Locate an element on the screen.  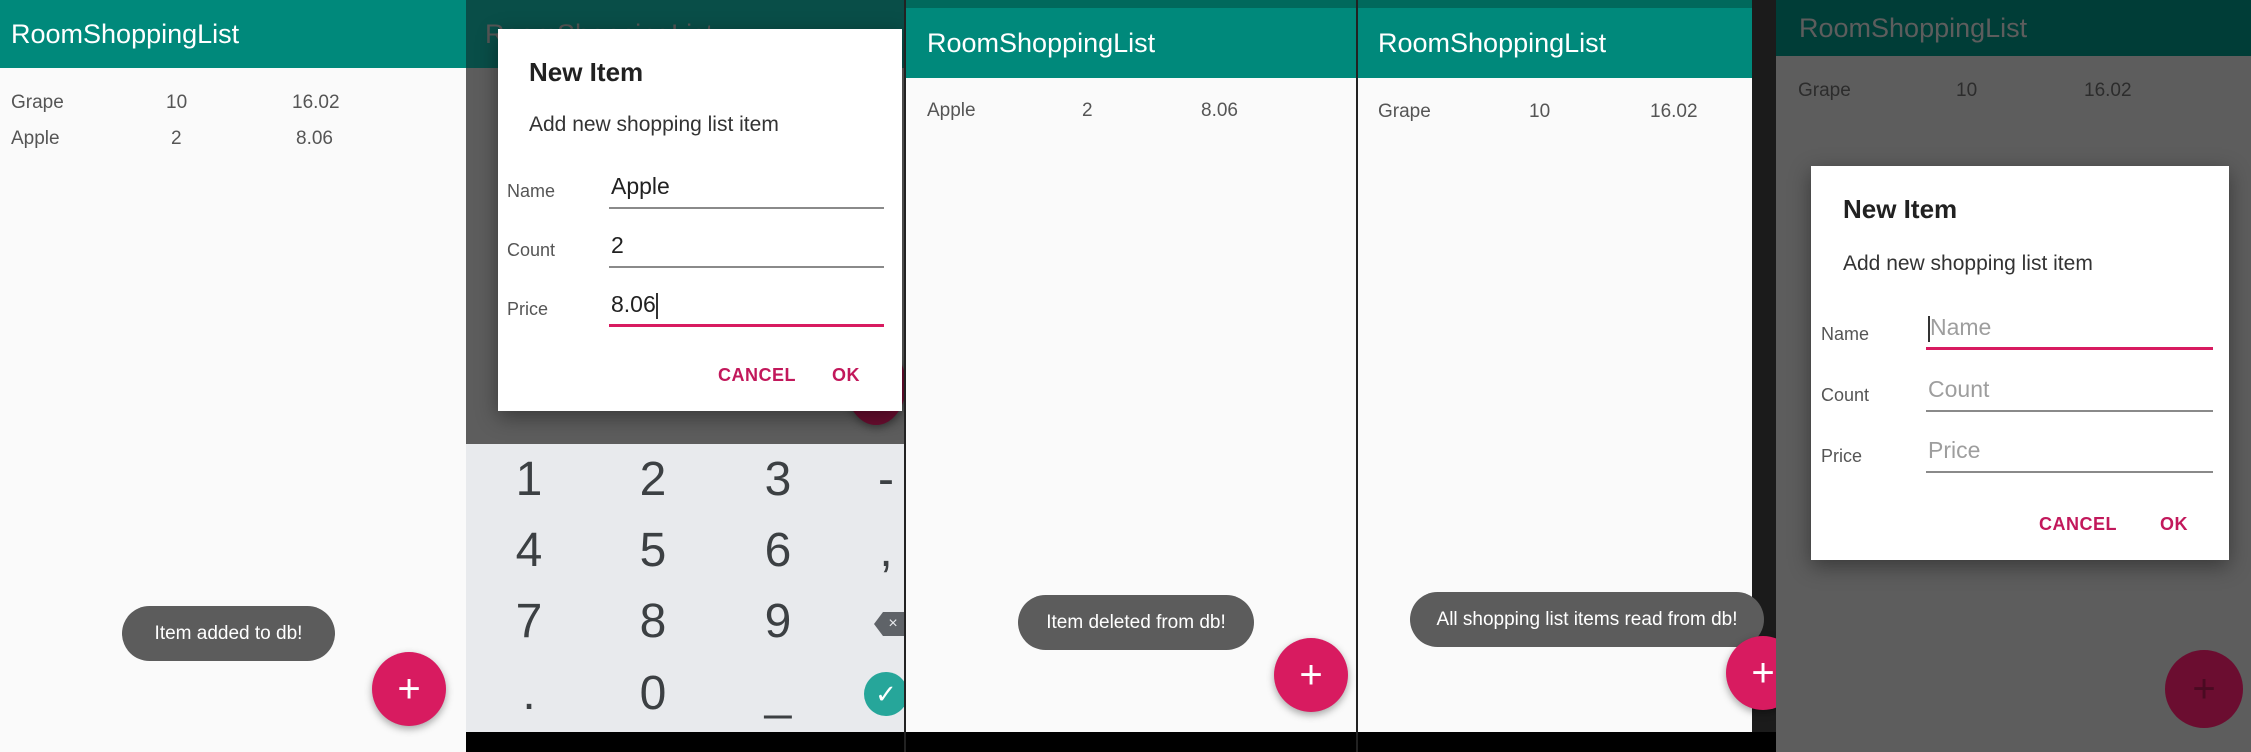
count-value: 2 is located at coordinates (617, 245).